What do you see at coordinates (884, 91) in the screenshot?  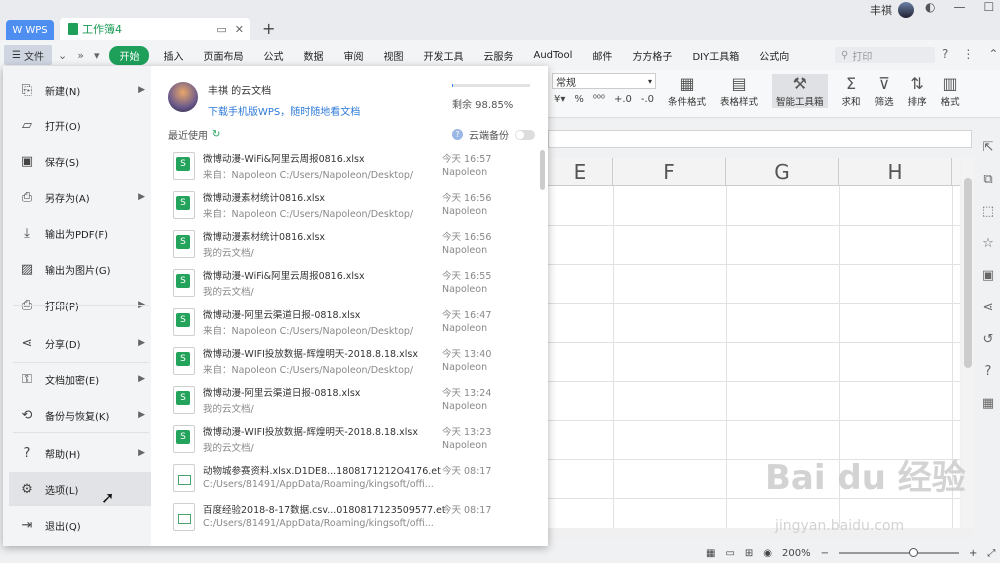 I see `filter-button: ⊽ 筛选` at bounding box center [884, 91].